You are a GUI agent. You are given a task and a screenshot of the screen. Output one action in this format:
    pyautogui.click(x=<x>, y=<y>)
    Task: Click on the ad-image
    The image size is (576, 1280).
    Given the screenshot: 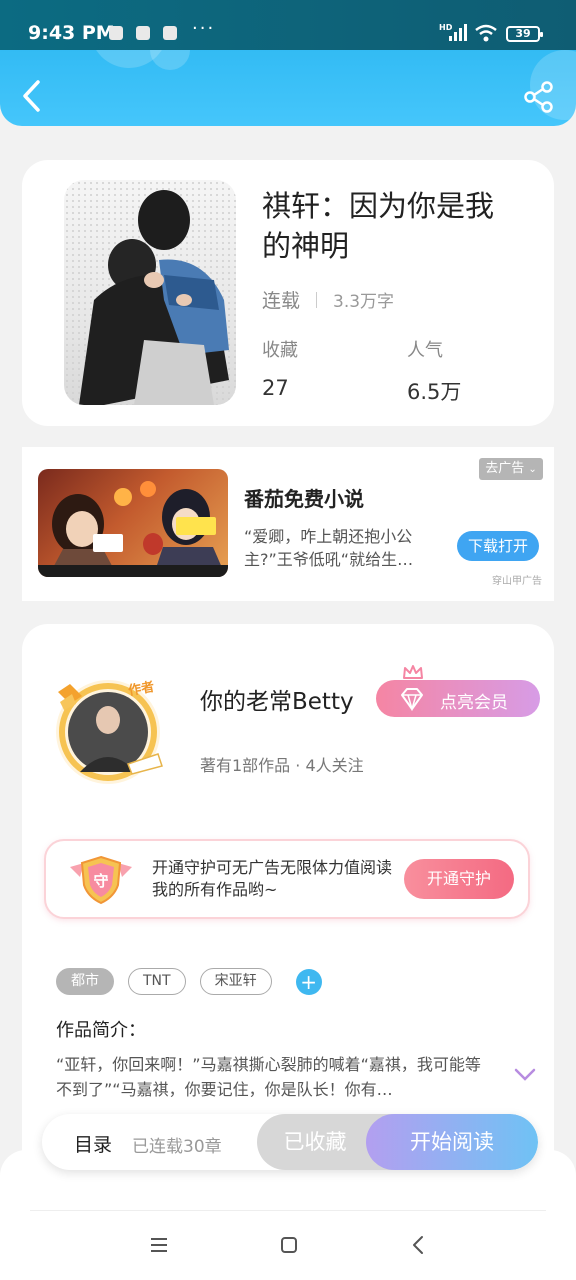 What is the action you would take?
    pyautogui.click(x=133, y=523)
    